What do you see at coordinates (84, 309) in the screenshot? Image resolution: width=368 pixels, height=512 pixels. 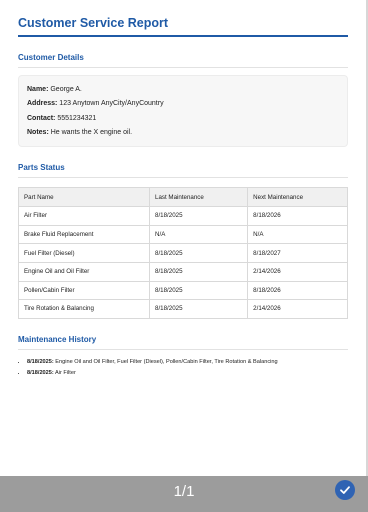 I see `part-name-cell: Tire Rotation & Balancing` at bounding box center [84, 309].